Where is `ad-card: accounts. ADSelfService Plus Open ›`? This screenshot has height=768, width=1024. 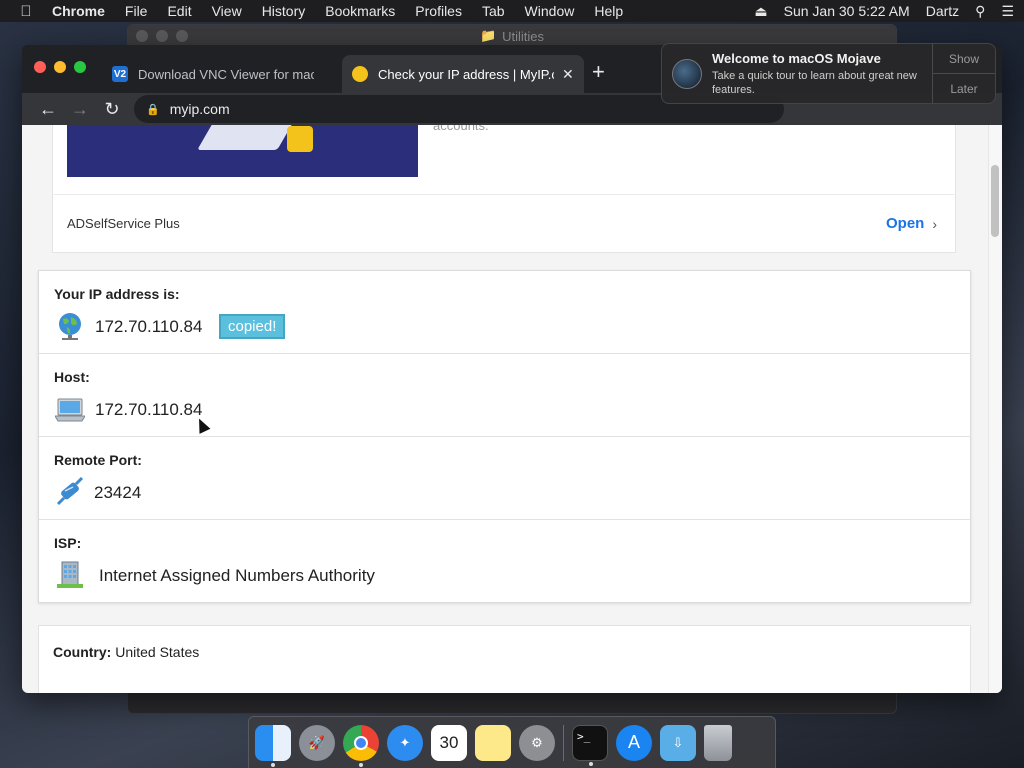
ad-card: accounts. ADSelfService Plus Open › is located at coordinates (504, 189).